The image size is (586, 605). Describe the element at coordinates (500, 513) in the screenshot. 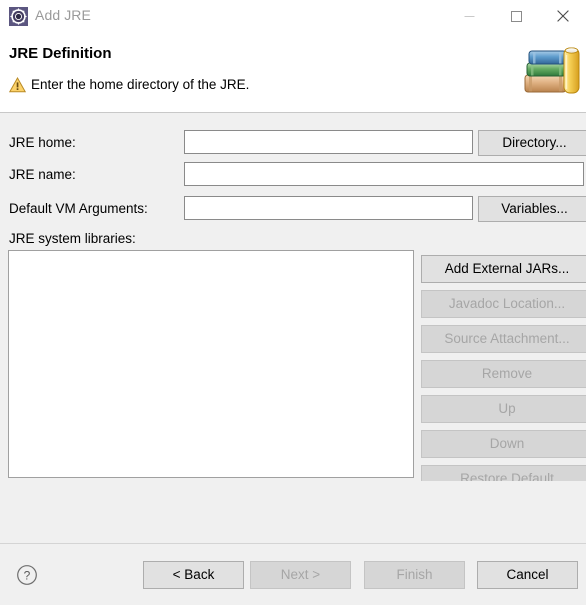

I see `side-button-clip-mask` at that location.